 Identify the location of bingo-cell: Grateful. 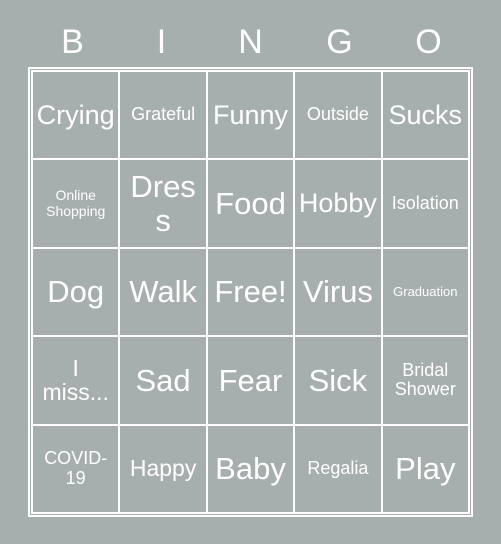
(163, 115).